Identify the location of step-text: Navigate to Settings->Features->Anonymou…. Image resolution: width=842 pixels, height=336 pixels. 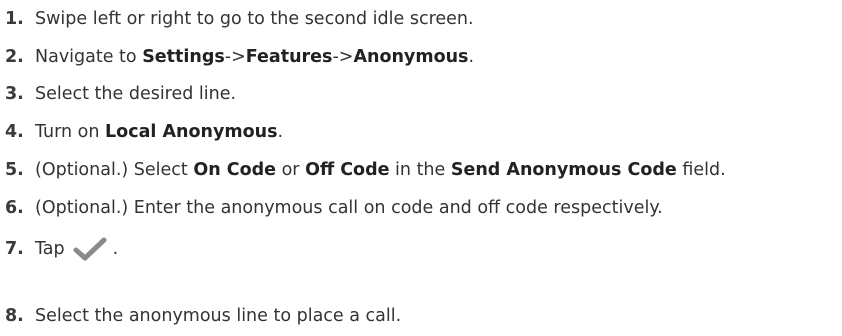
(254, 57).